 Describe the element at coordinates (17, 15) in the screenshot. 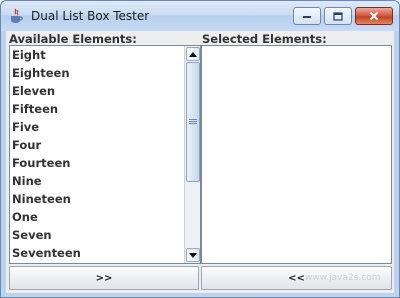

I see `java-icon` at that location.